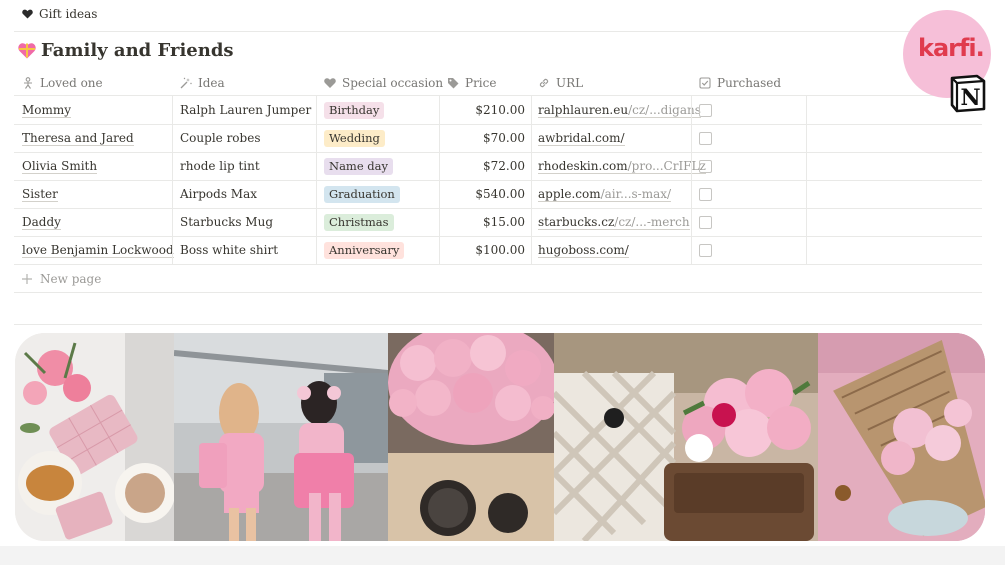  What do you see at coordinates (27, 51) in the screenshot?
I see `gift-heart-icon` at bounding box center [27, 51].